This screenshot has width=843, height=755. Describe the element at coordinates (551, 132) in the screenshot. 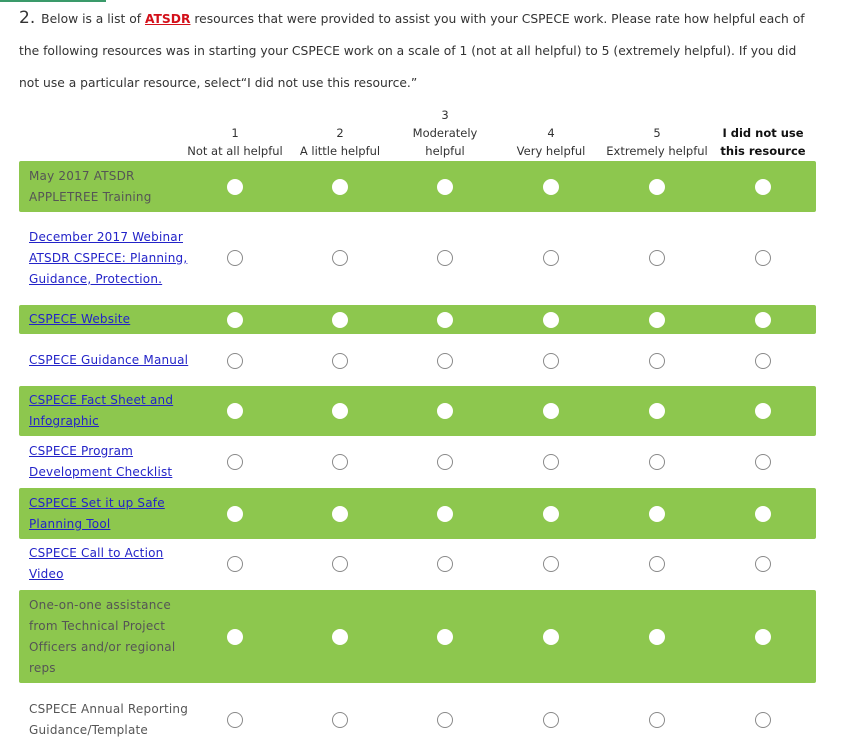

I see `column-header-4: 4 Very helpful` at that location.